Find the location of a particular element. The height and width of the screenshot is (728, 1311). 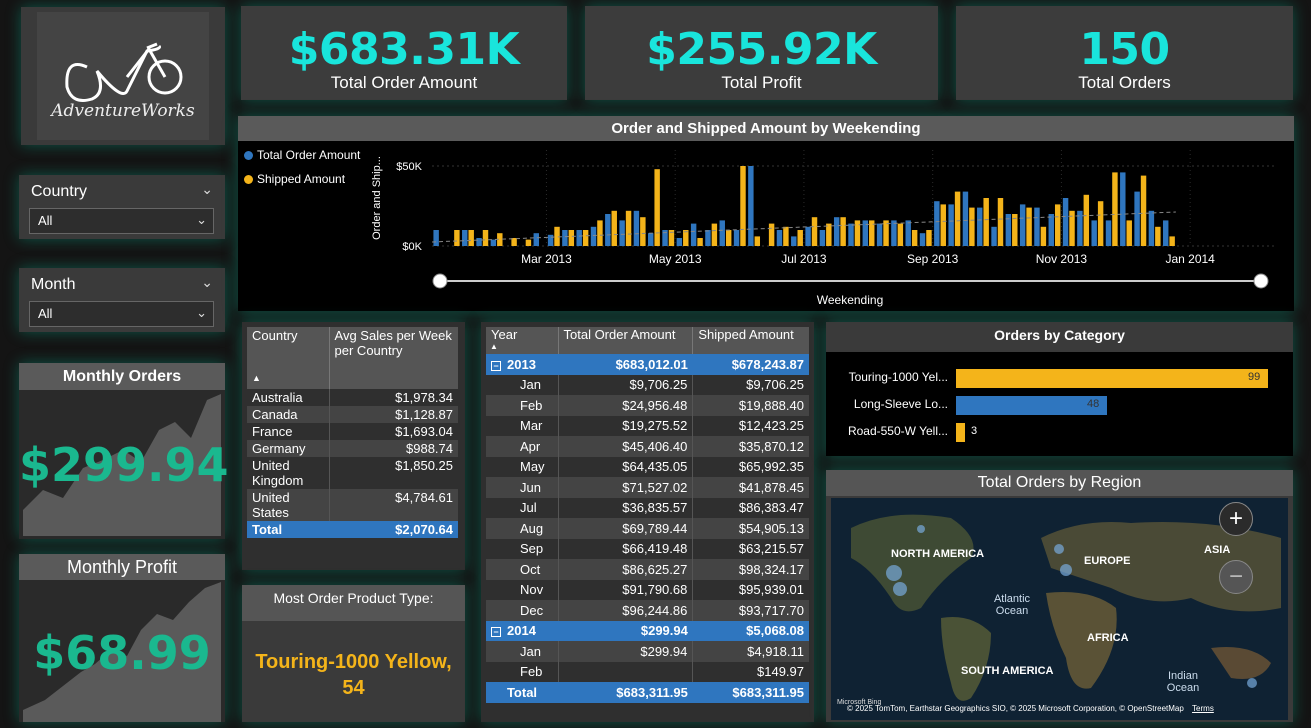

column-header-total-order: Total Order Amount is located at coordinates (626, 340).